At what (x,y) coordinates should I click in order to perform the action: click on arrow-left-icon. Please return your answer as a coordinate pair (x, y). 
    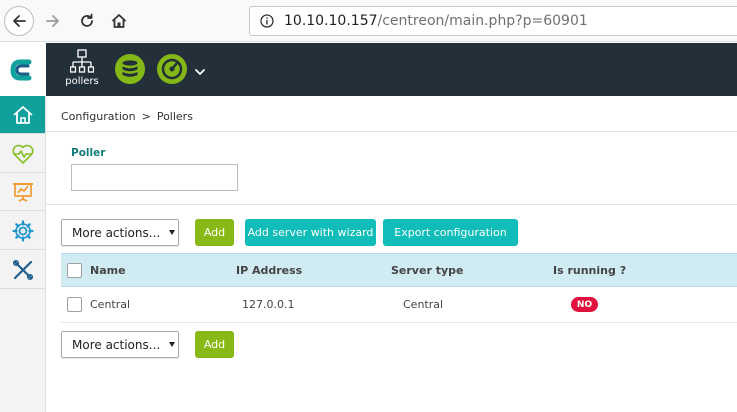
    Looking at the image, I should click on (19, 21).